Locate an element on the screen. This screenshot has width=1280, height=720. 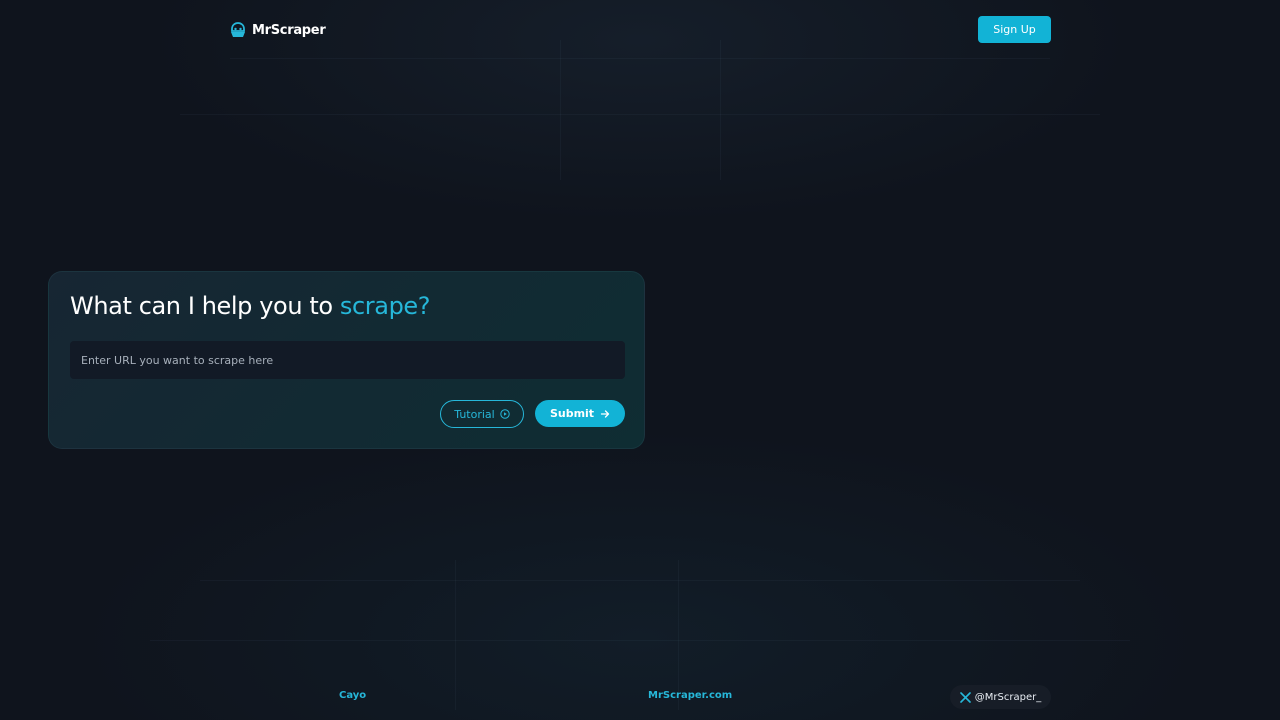
social-x-link: @MrScraper_ is located at coordinates (1000, 697).